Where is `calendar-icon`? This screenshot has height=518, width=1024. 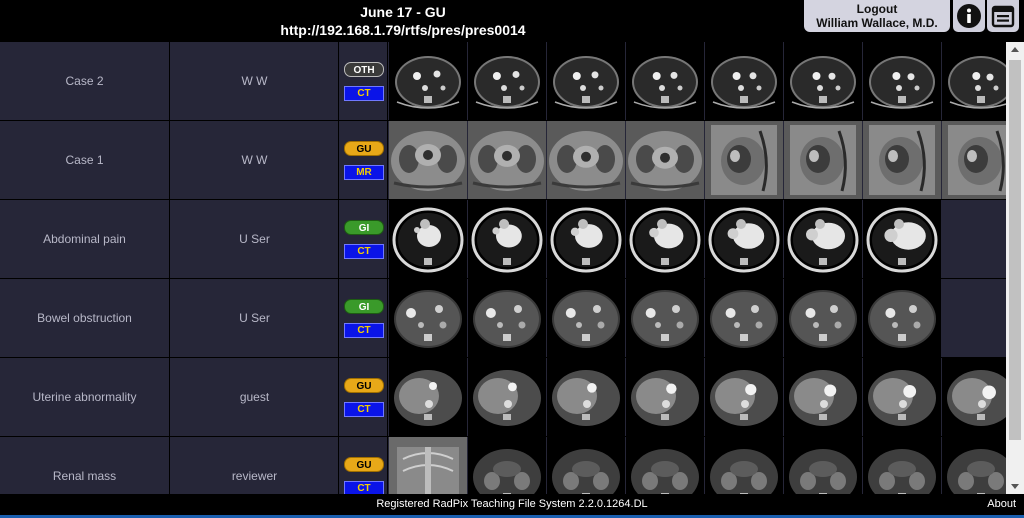
calendar-icon is located at coordinates (1003, 16).